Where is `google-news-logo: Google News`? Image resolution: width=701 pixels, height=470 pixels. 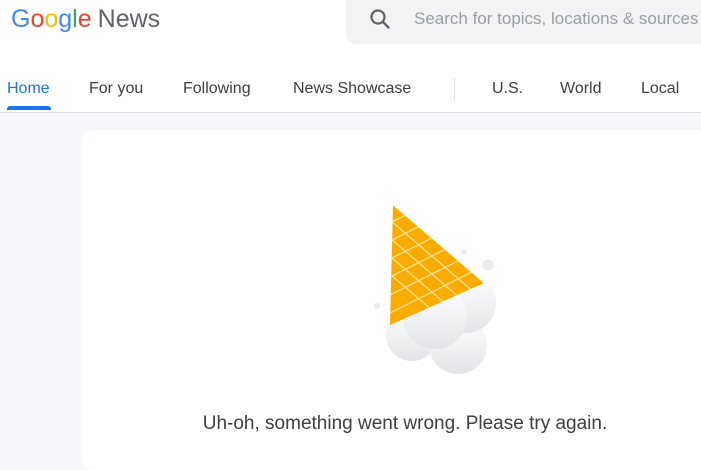 google-news-logo: Google News is located at coordinates (85, 19).